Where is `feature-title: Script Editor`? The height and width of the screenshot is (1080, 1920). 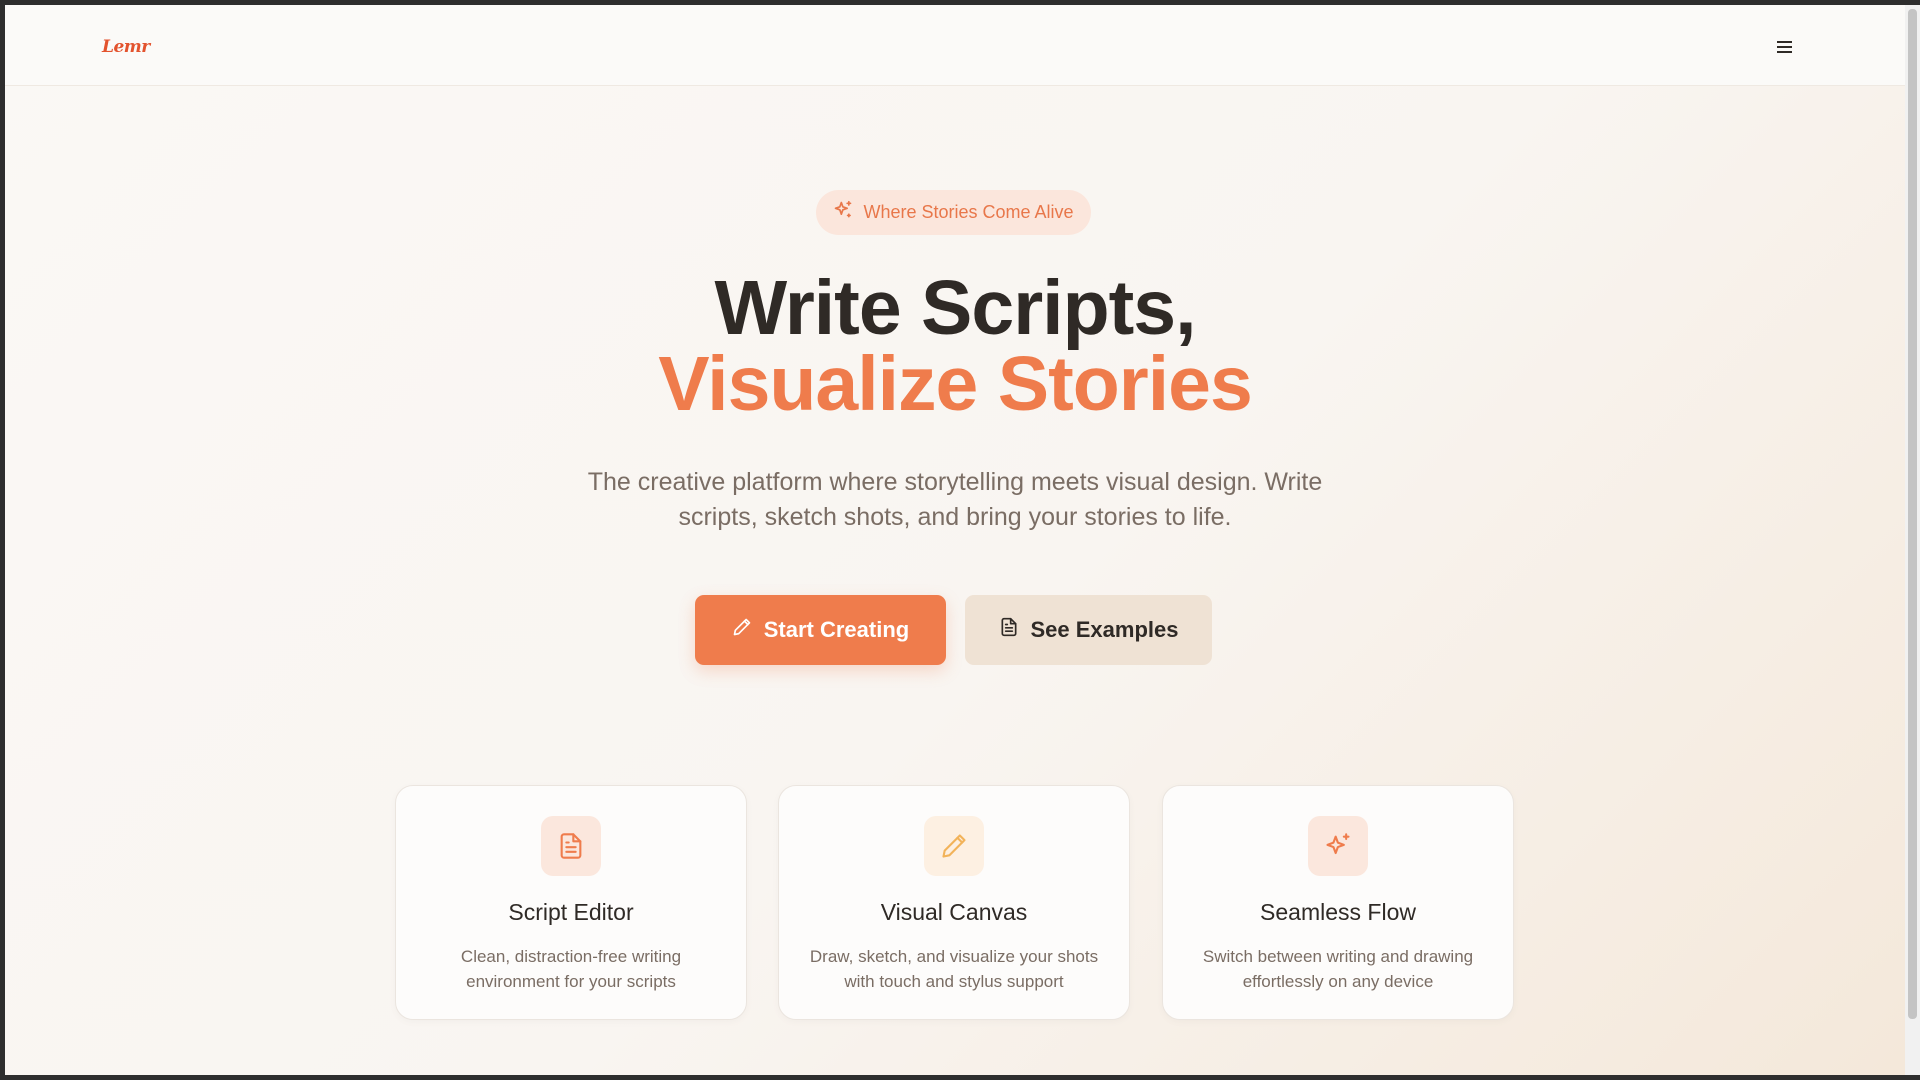 feature-title: Script Editor is located at coordinates (571, 912).